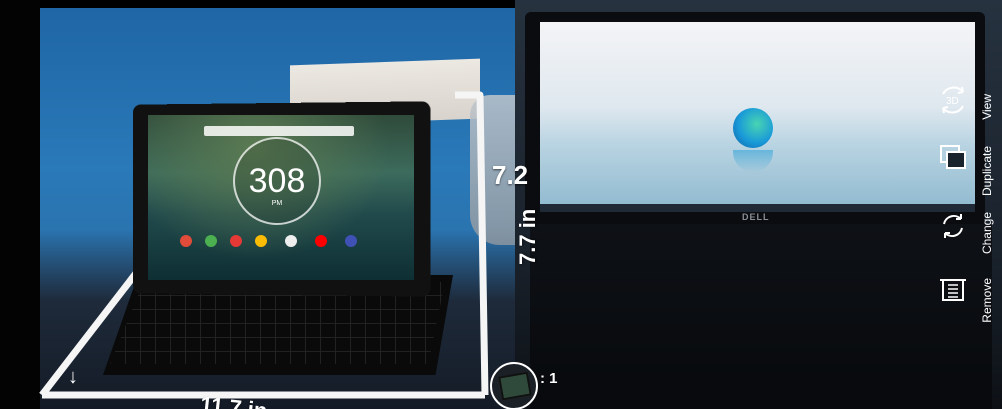 The height and width of the screenshot is (409, 1002). What do you see at coordinates (753, 128) in the screenshot?
I see `browser-logo-icon` at bounding box center [753, 128].